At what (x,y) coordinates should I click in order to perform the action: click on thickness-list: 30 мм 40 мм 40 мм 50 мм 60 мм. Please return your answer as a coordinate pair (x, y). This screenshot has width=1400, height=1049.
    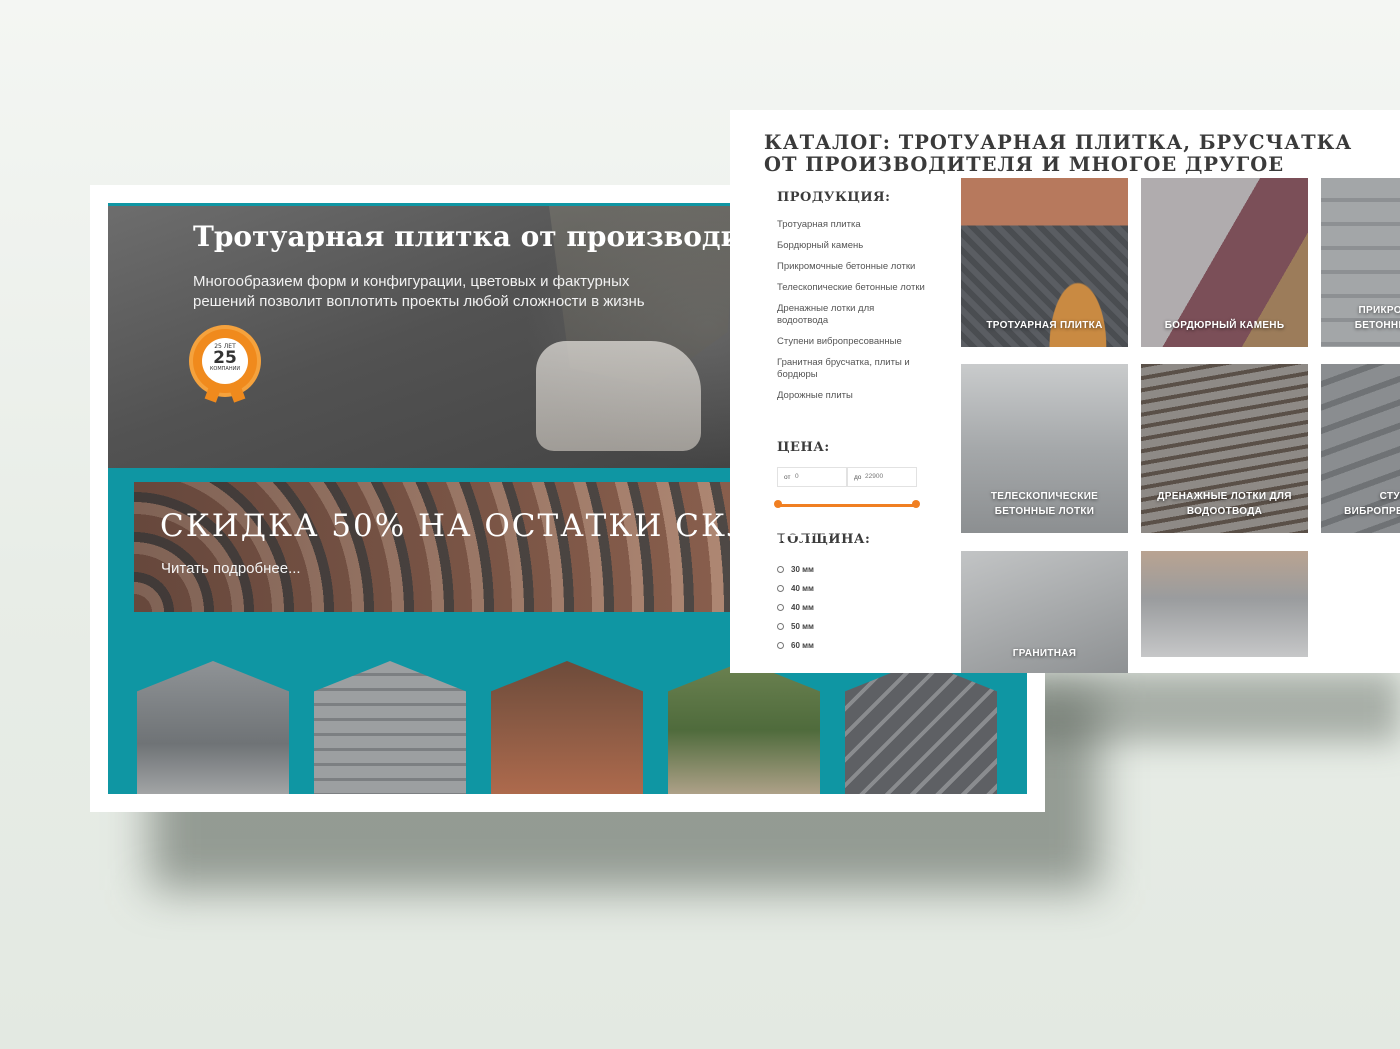
    Looking at the image, I should click on (795, 607).